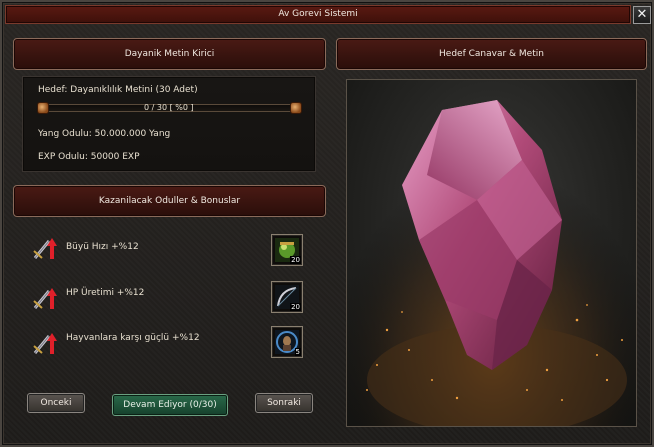  What do you see at coordinates (118, 90) in the screenshot?
I see `target-label: Hedef: Dayanıklılık Metini (30 Adet)` at bounding box center [118, 90].